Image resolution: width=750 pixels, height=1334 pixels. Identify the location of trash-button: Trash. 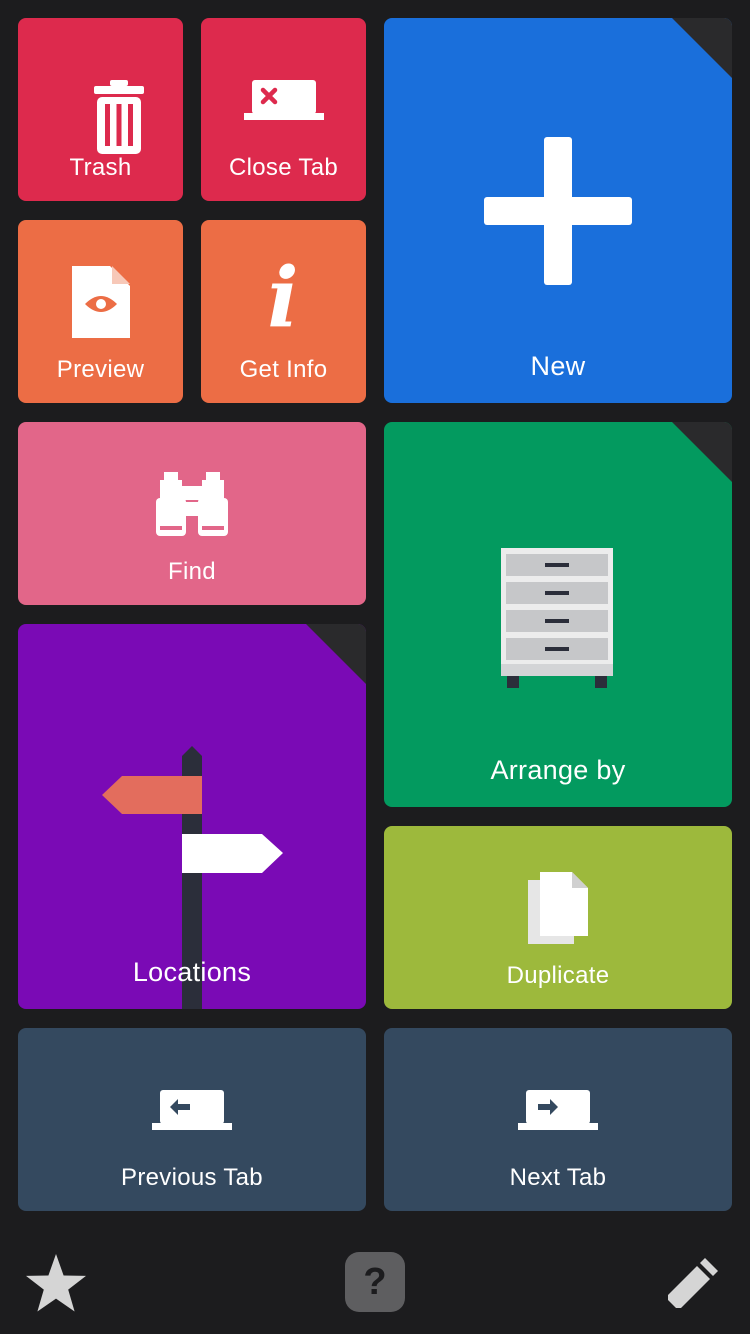
(100, 109).